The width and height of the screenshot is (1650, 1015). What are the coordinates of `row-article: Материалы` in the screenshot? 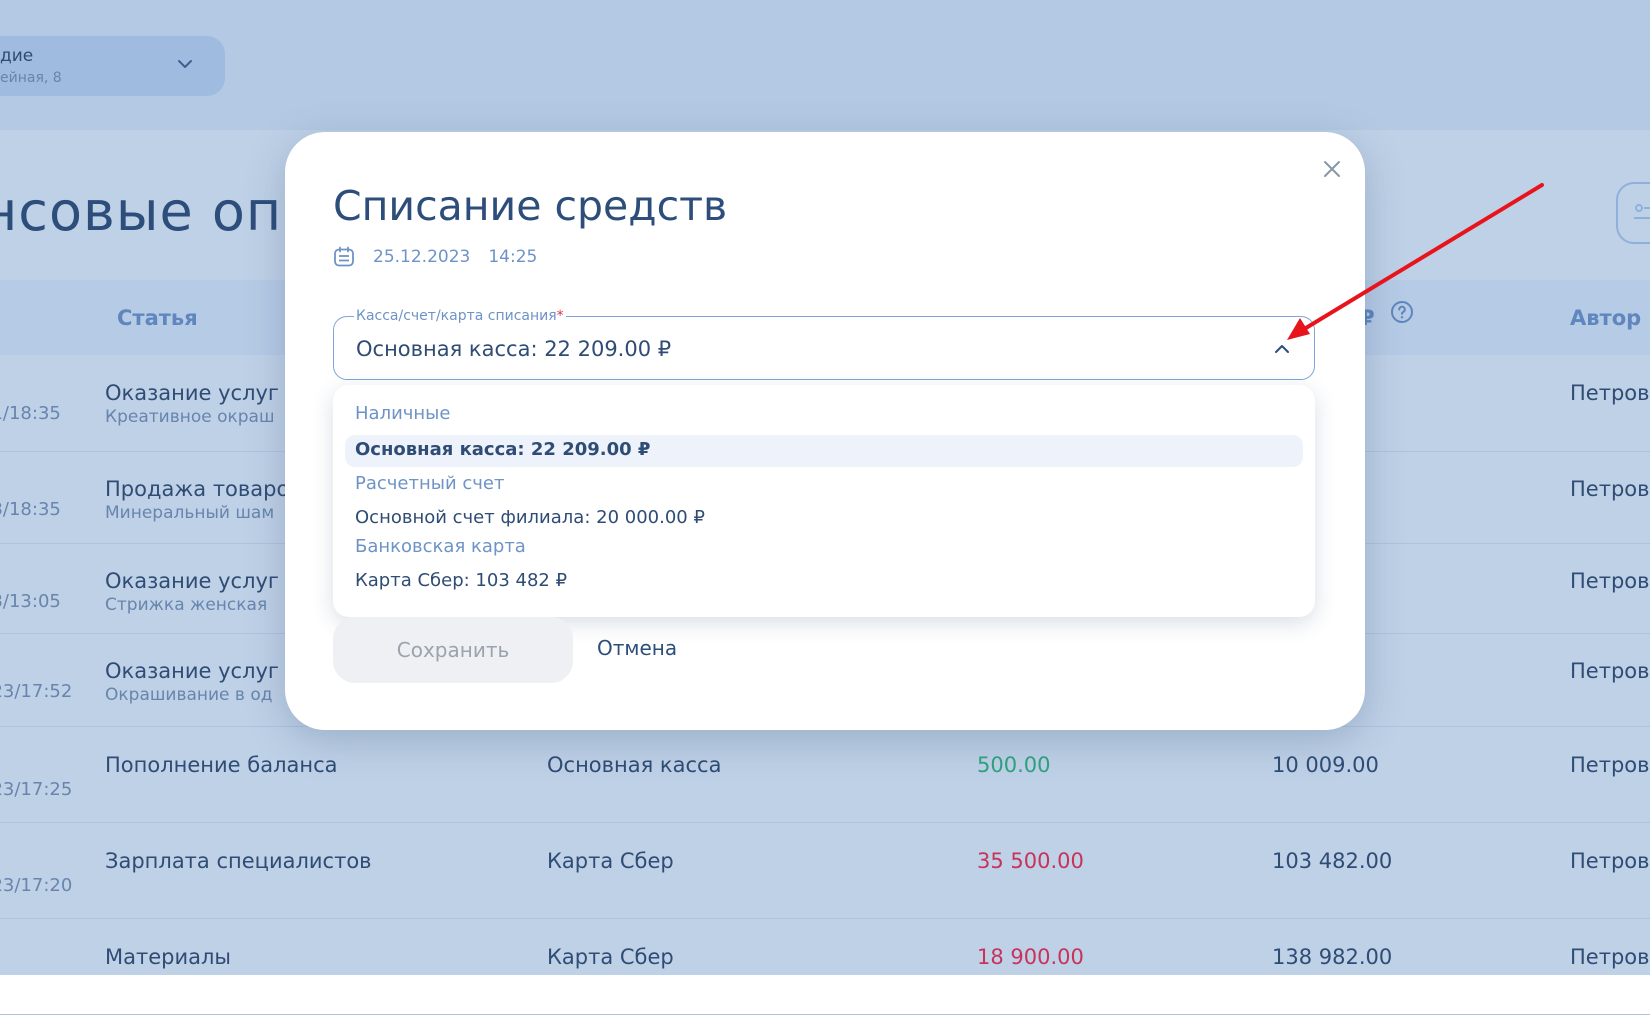 It's located at (168, 957).